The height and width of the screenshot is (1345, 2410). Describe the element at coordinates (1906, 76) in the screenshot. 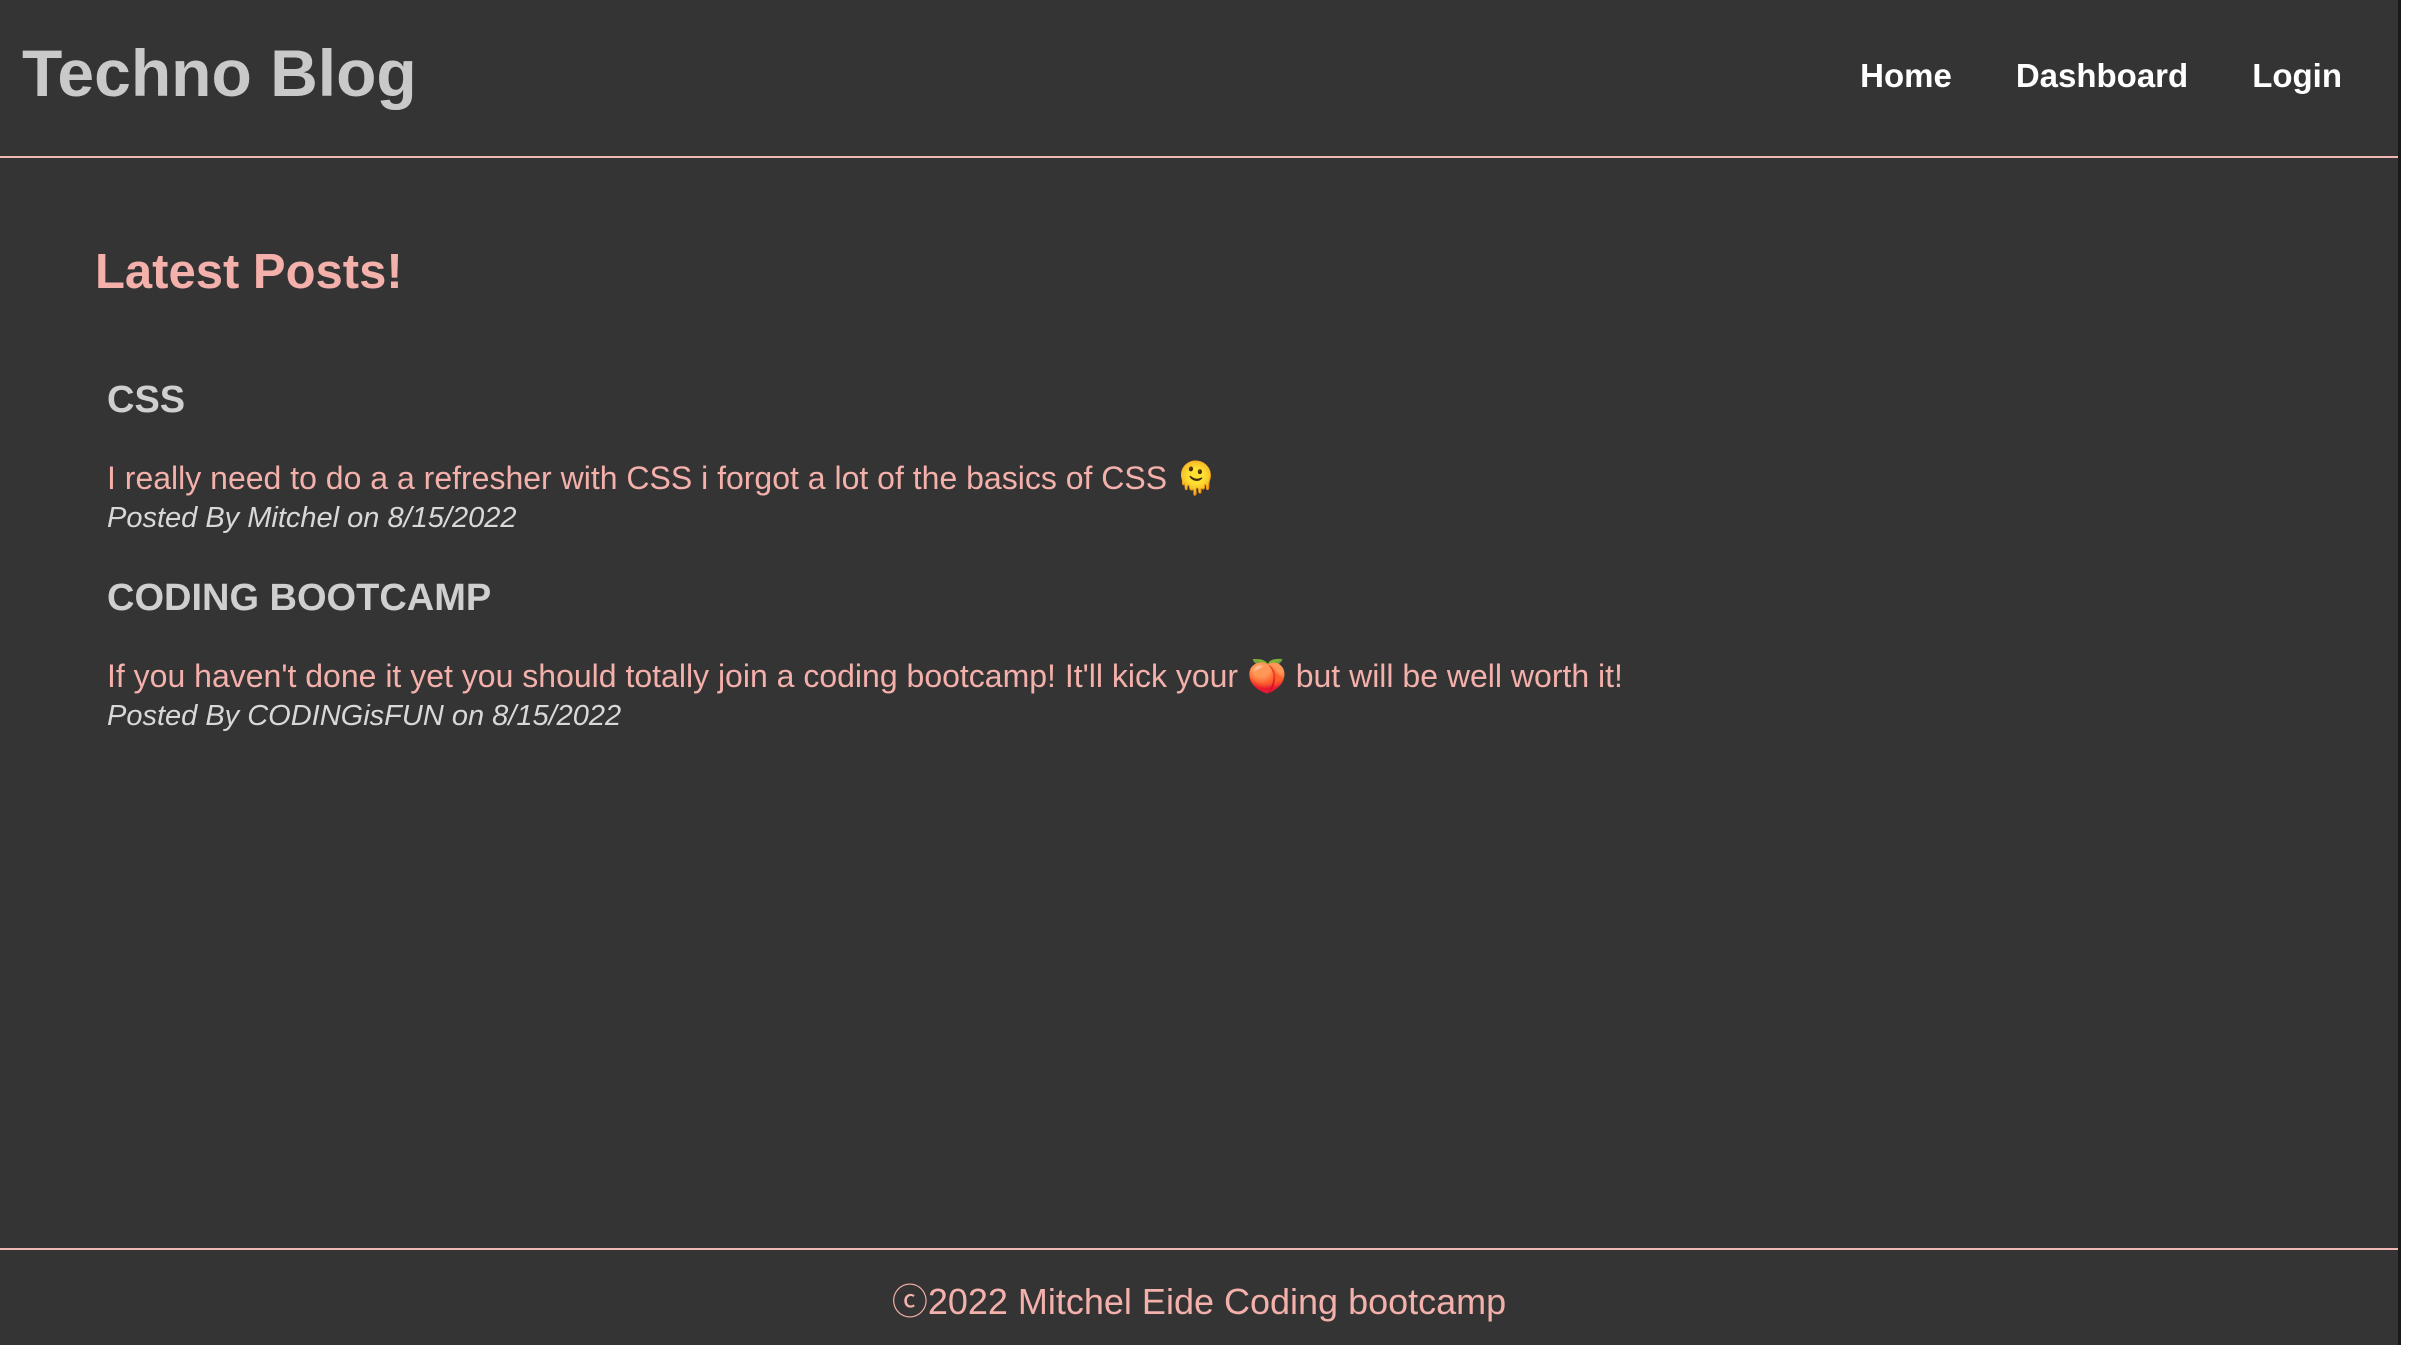

I see `nav-home-link: Home` at that location.